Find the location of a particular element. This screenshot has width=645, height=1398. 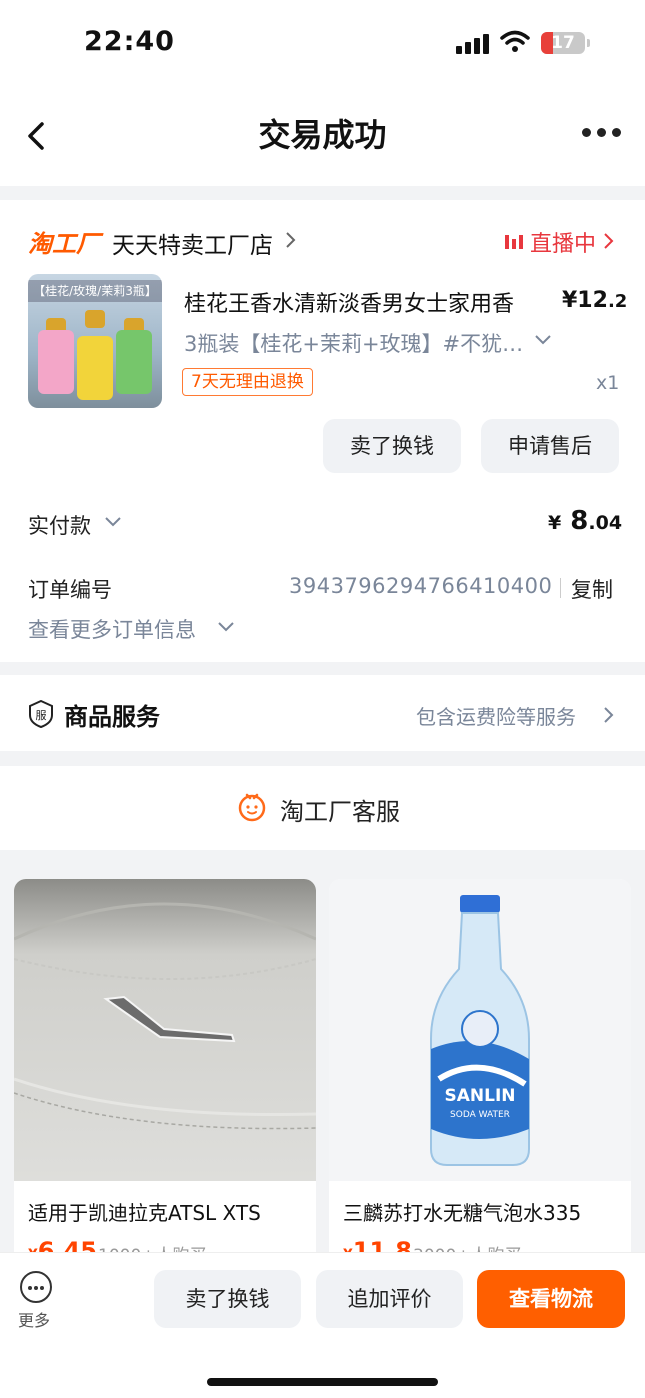

product-thumbnail: 【桂花/玫瑰/茉莉3瓶】 is located at coordinates (95, 341).